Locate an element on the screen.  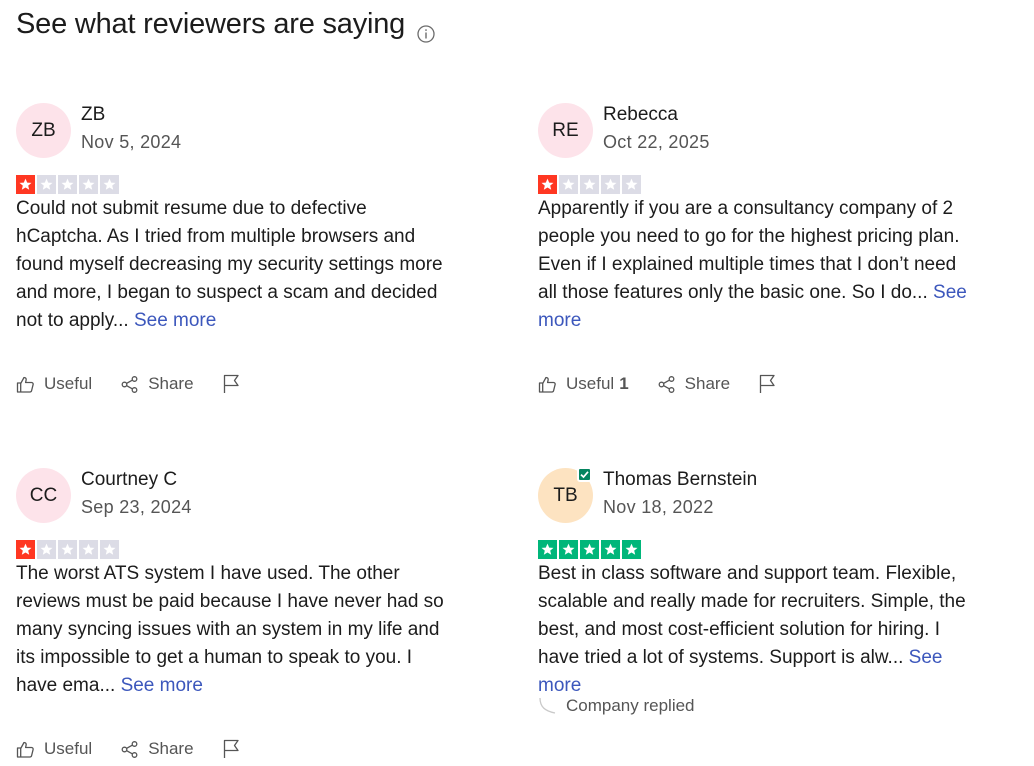
useful-count: 1 is located at coordinates (624, 383).